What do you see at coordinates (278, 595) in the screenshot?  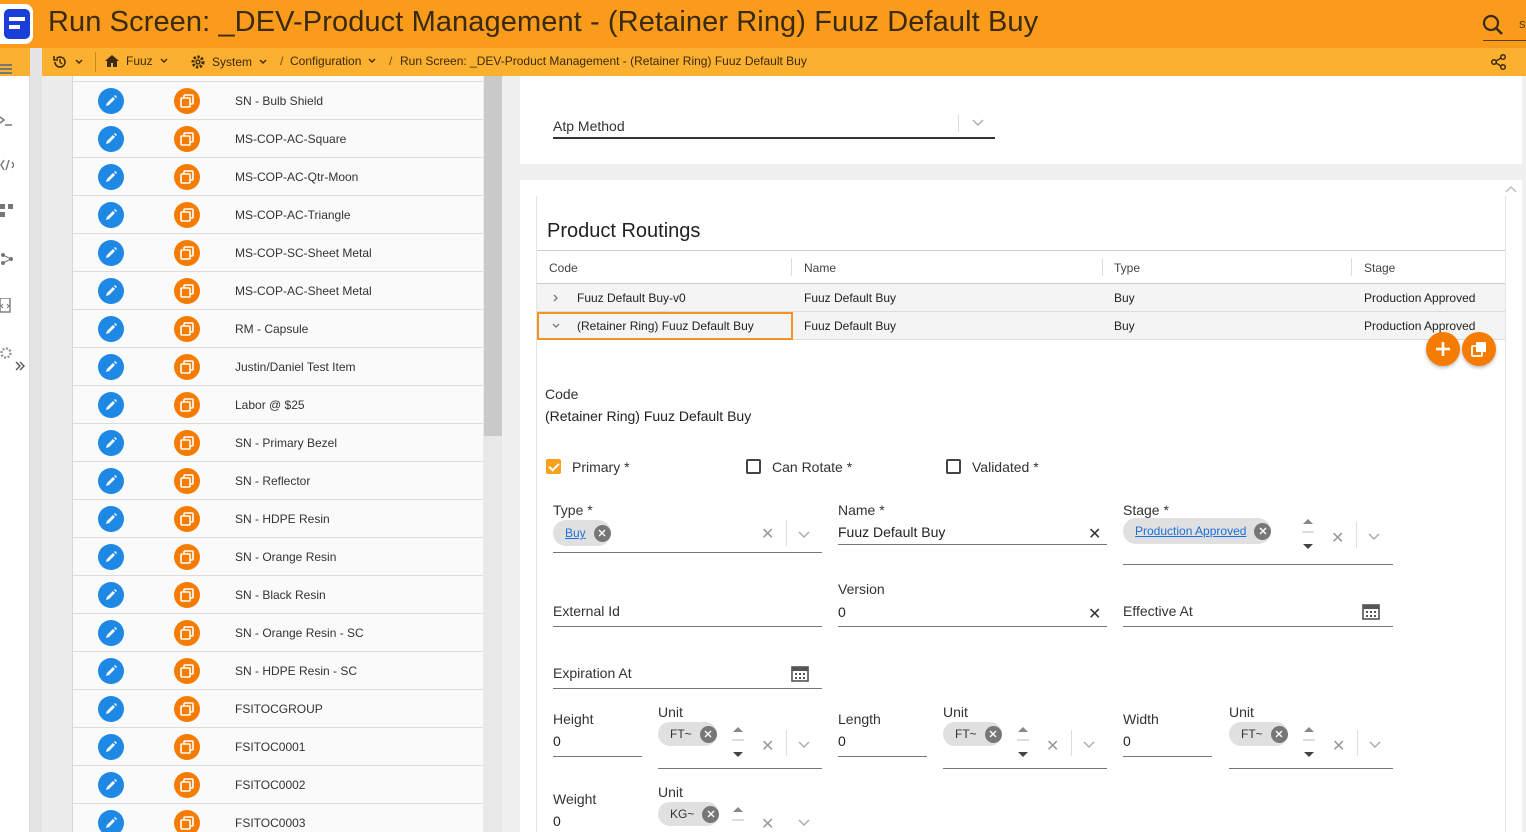 I see `list-item: SN - Black Resin` at bounding box center [278, 595].